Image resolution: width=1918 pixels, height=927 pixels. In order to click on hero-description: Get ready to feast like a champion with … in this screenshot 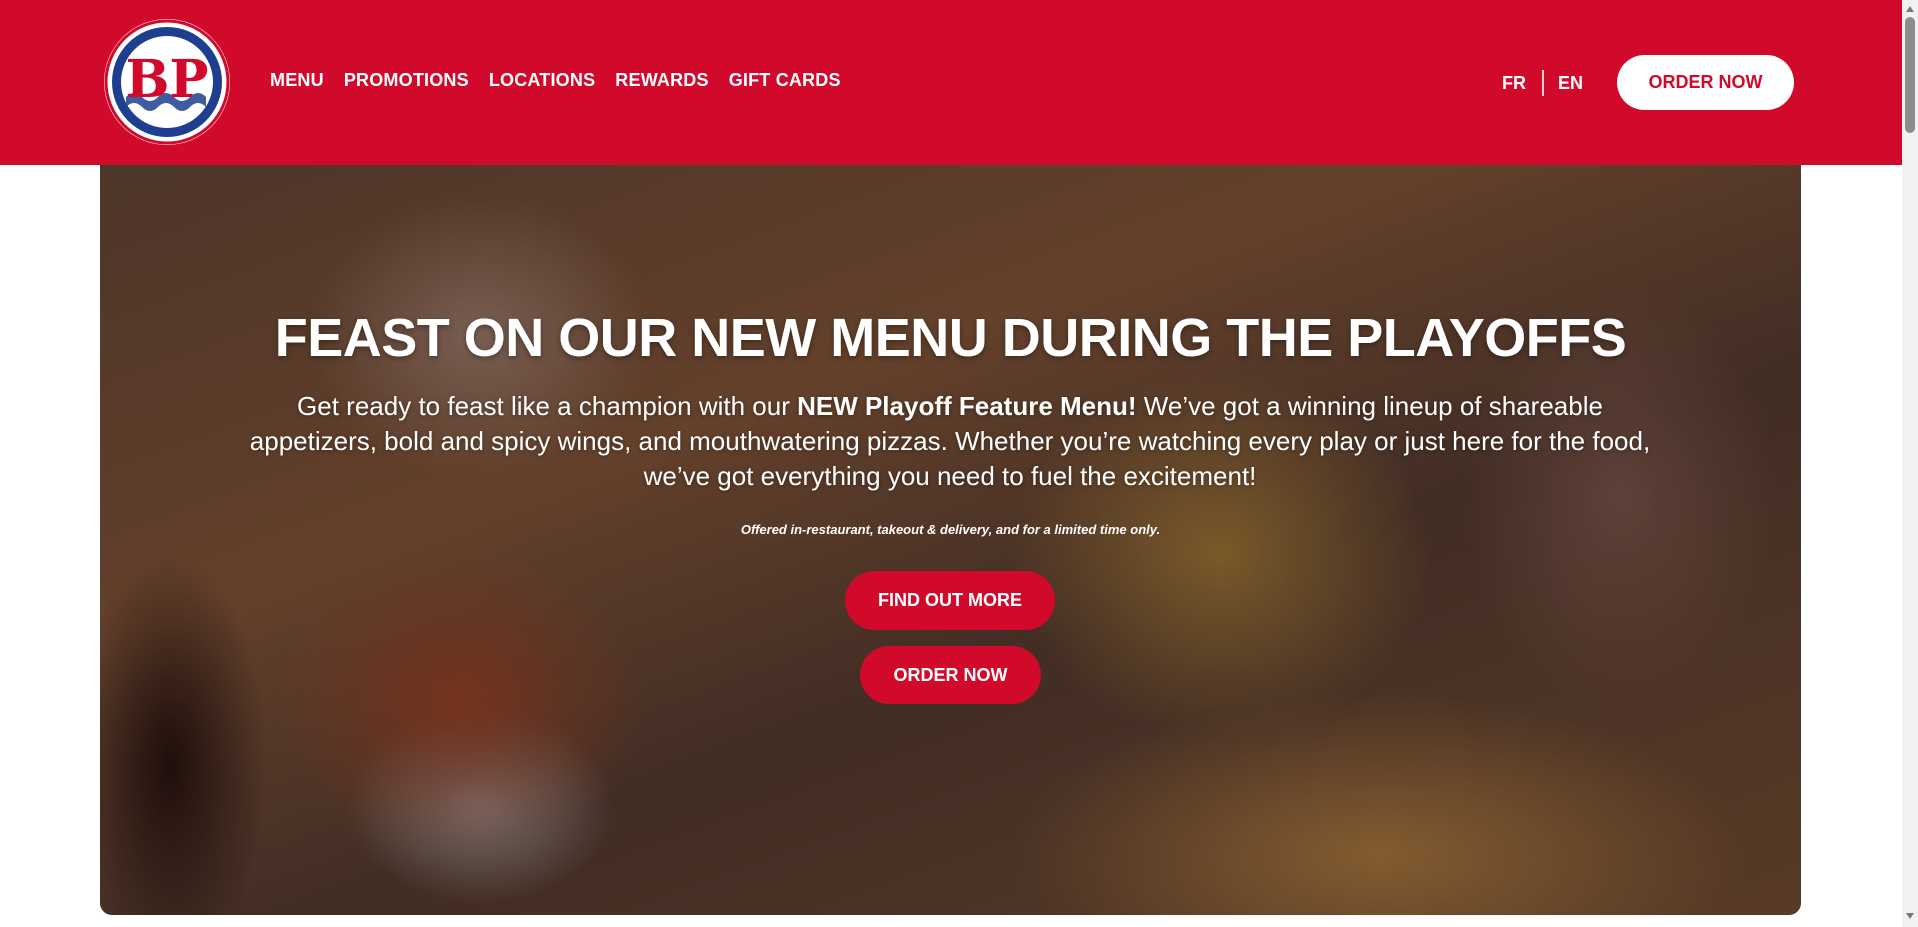, I will do `click(950, 441)`.